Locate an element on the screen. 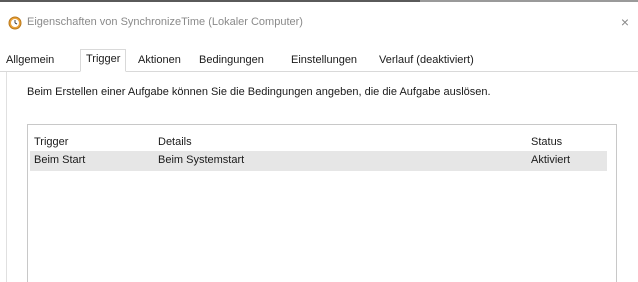 The width and height of the screenshot is (638, 282). tab-verlauf: Verlauf (deaktiviert) is located at coordinates (426, 61).